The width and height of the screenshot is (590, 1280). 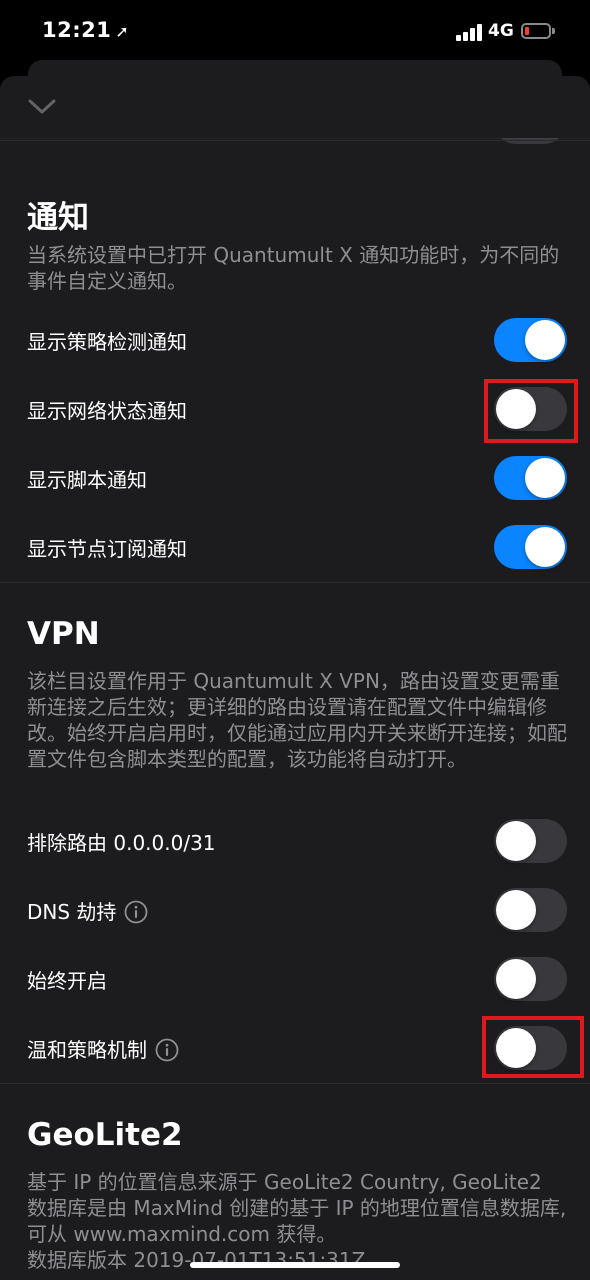 What do you see at coordinates (67, 981) in the screenshot?
I see `setting-label: 始终开启` at bounding box center [67, 981].